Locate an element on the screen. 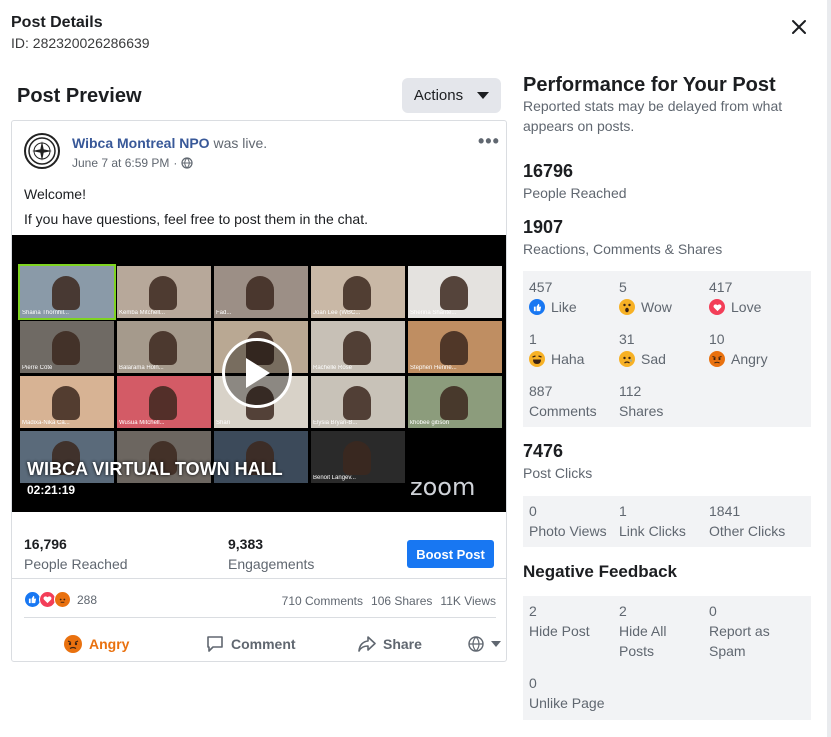 The width and height of the screenshot is (831, 737). views-count: 11K Views is located at coordinates (468, 601).